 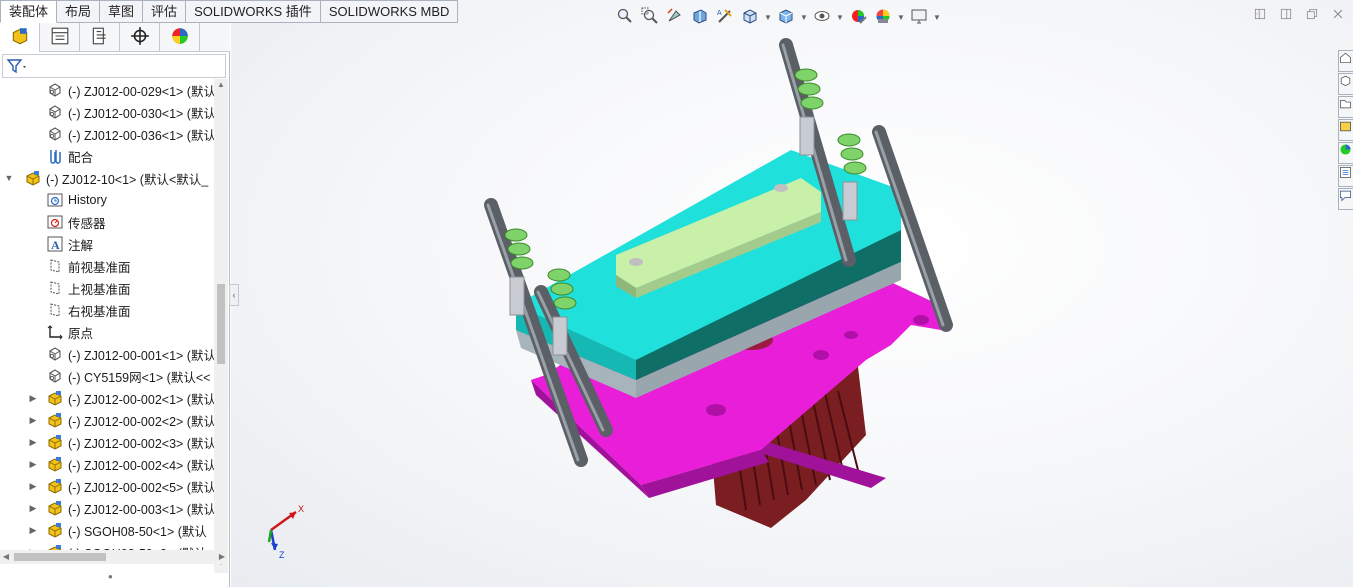 What do you see at coordinates (88, 266) in the screenshot?
I see `tree-item: 前视基准面` at bounding box center [88, 266].